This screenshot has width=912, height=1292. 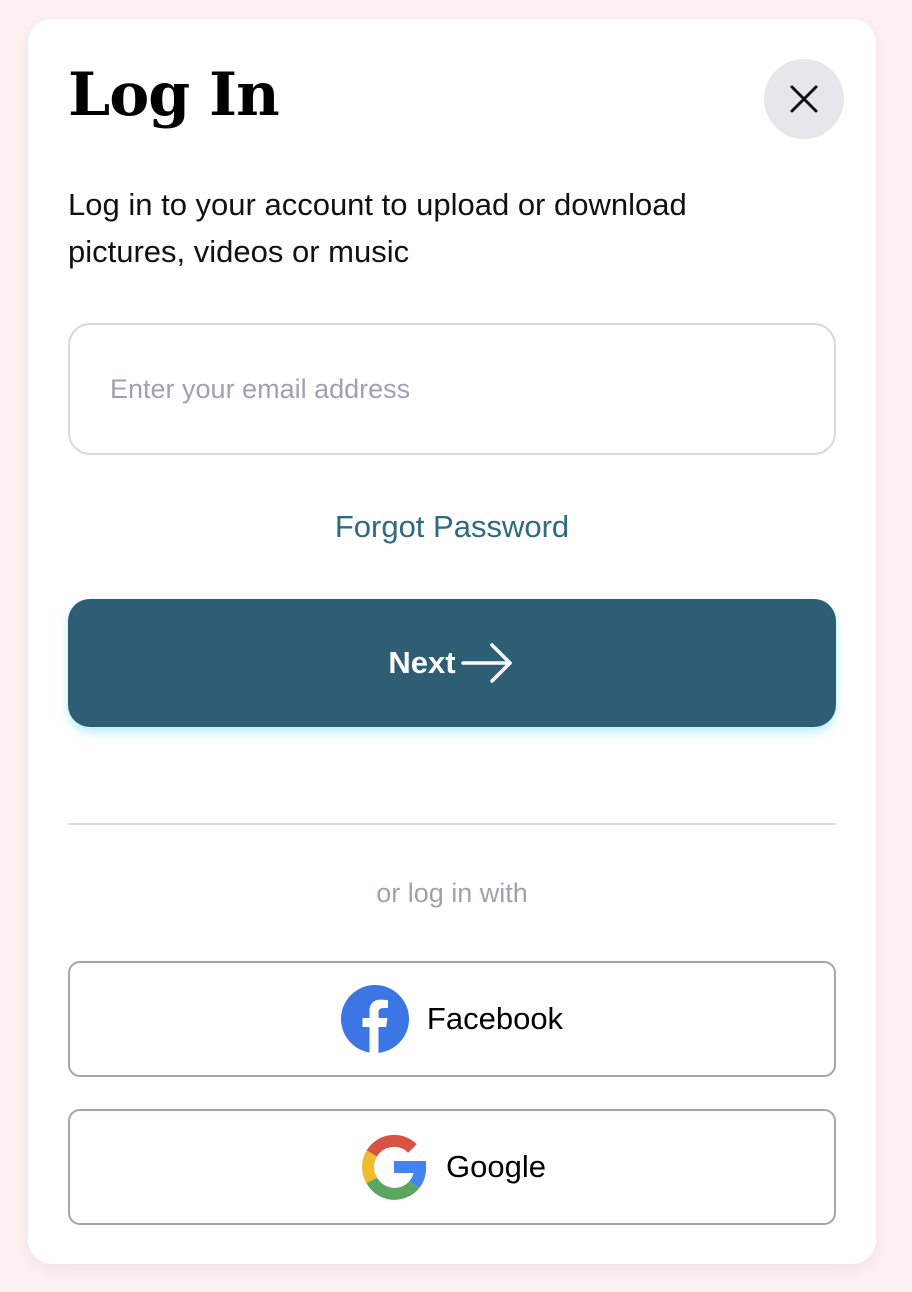 I want to click on google-label: Google, so click(x=496, y=1166).